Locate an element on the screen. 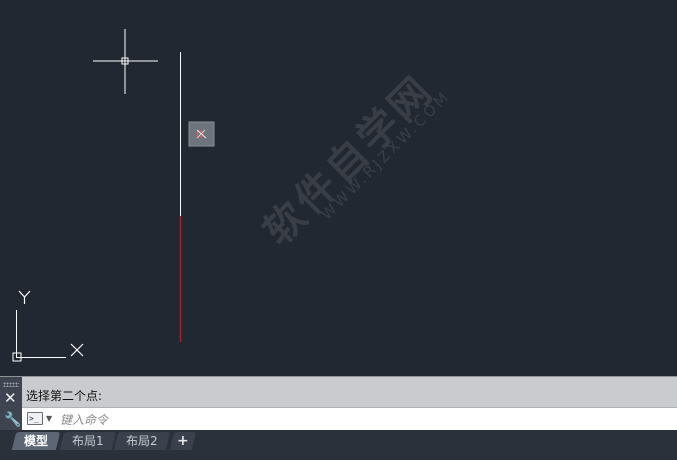  crosshair-cursor-icon is located at coordinates (125, 61).